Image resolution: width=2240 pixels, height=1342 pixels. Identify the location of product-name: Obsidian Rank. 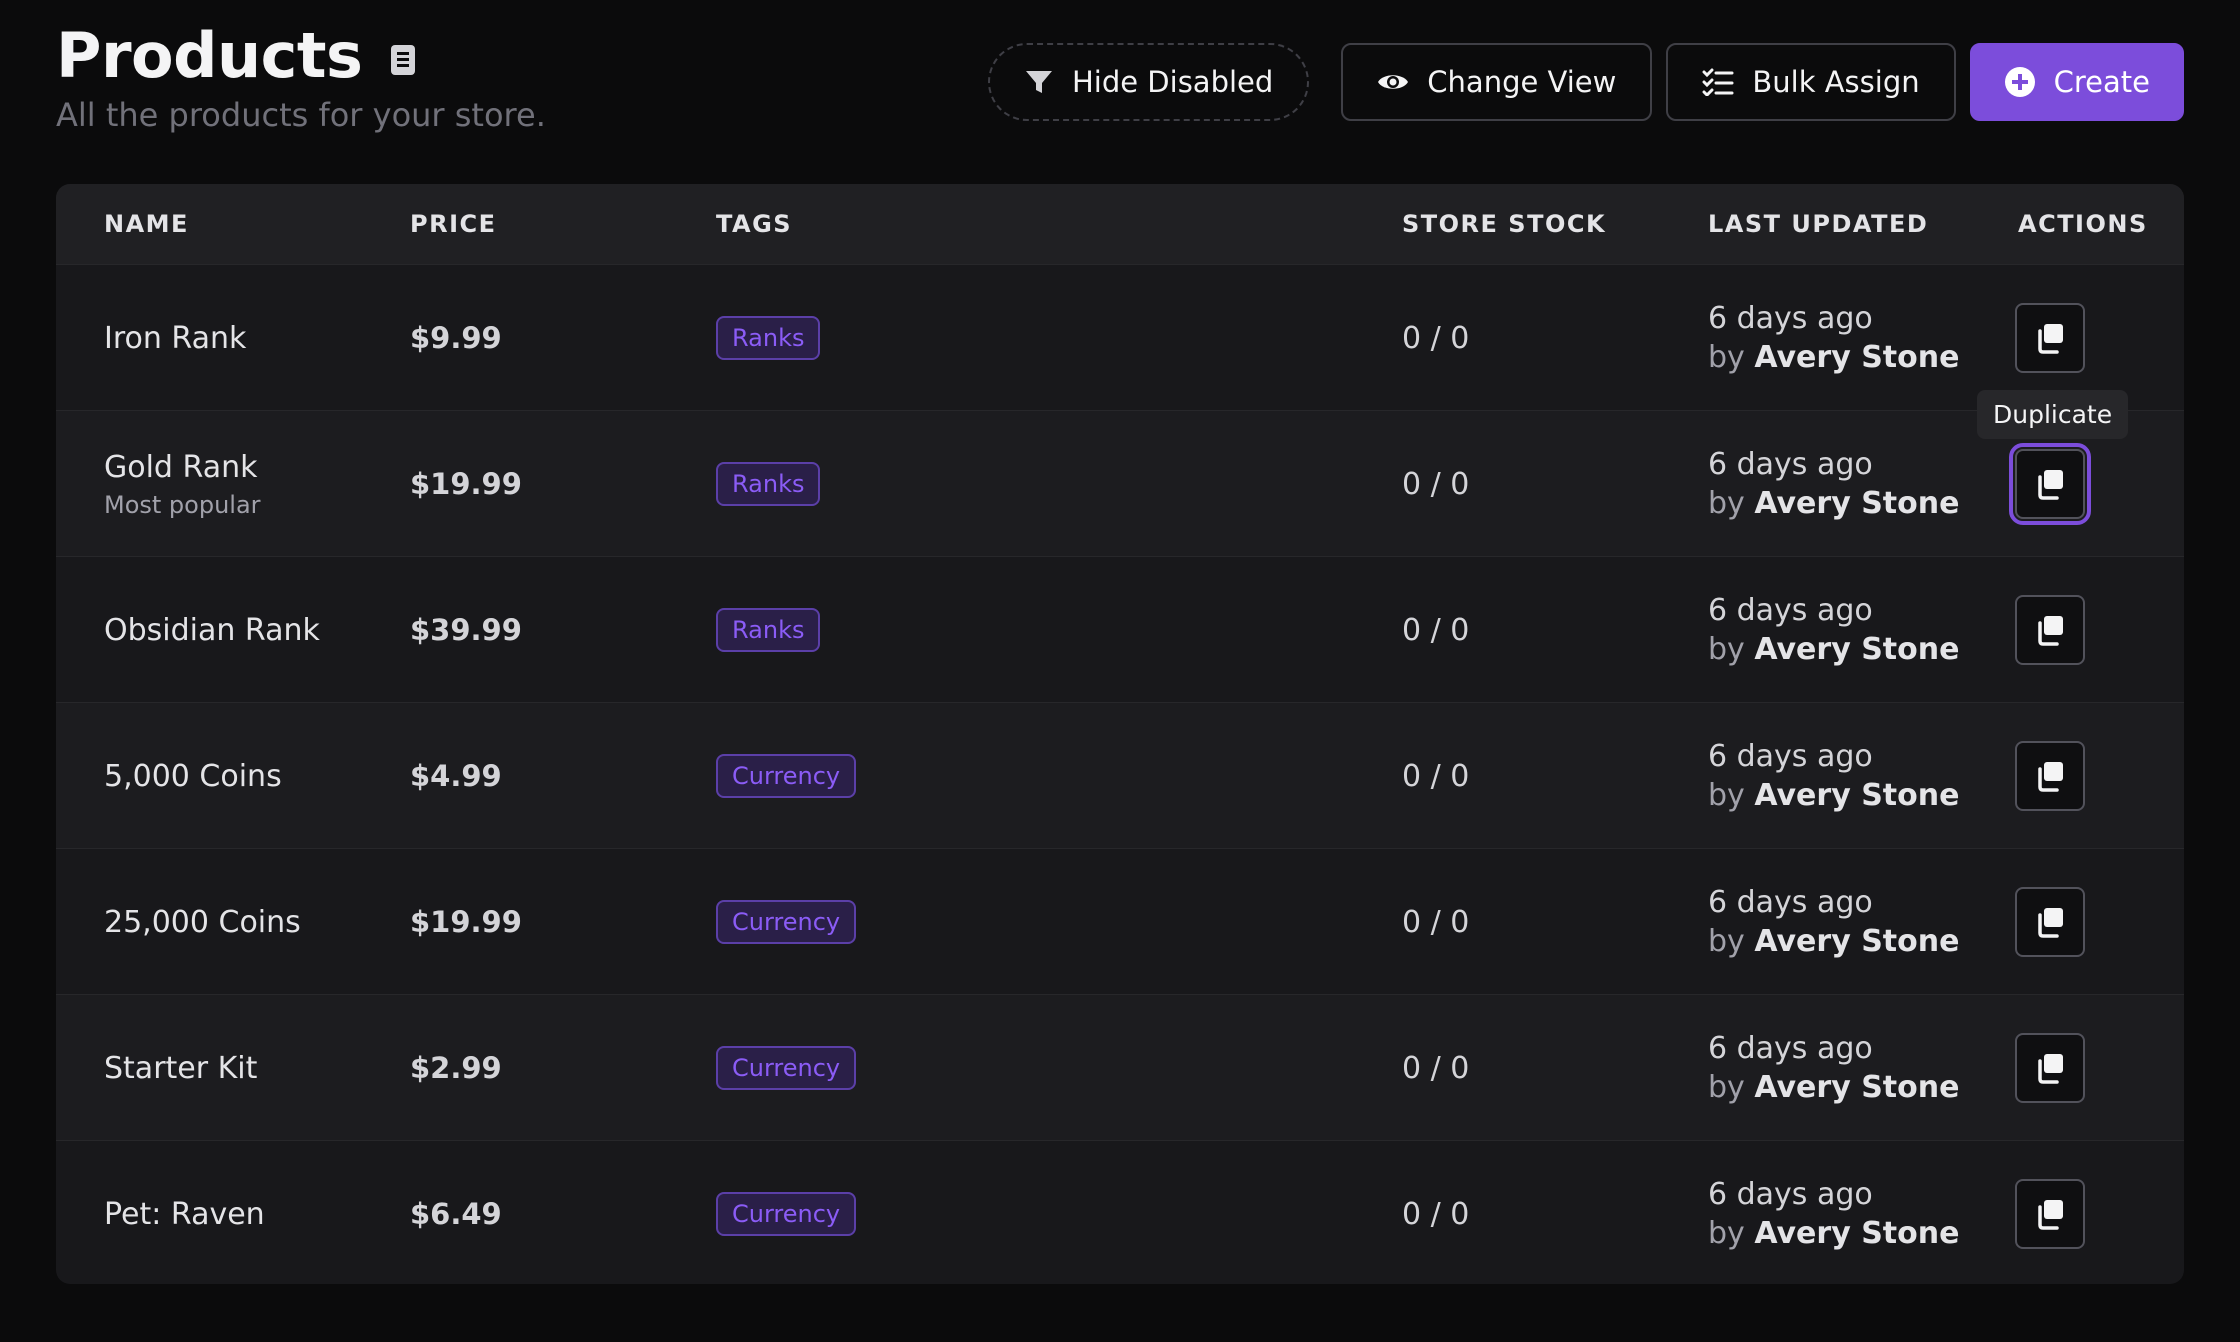
(212, 630).